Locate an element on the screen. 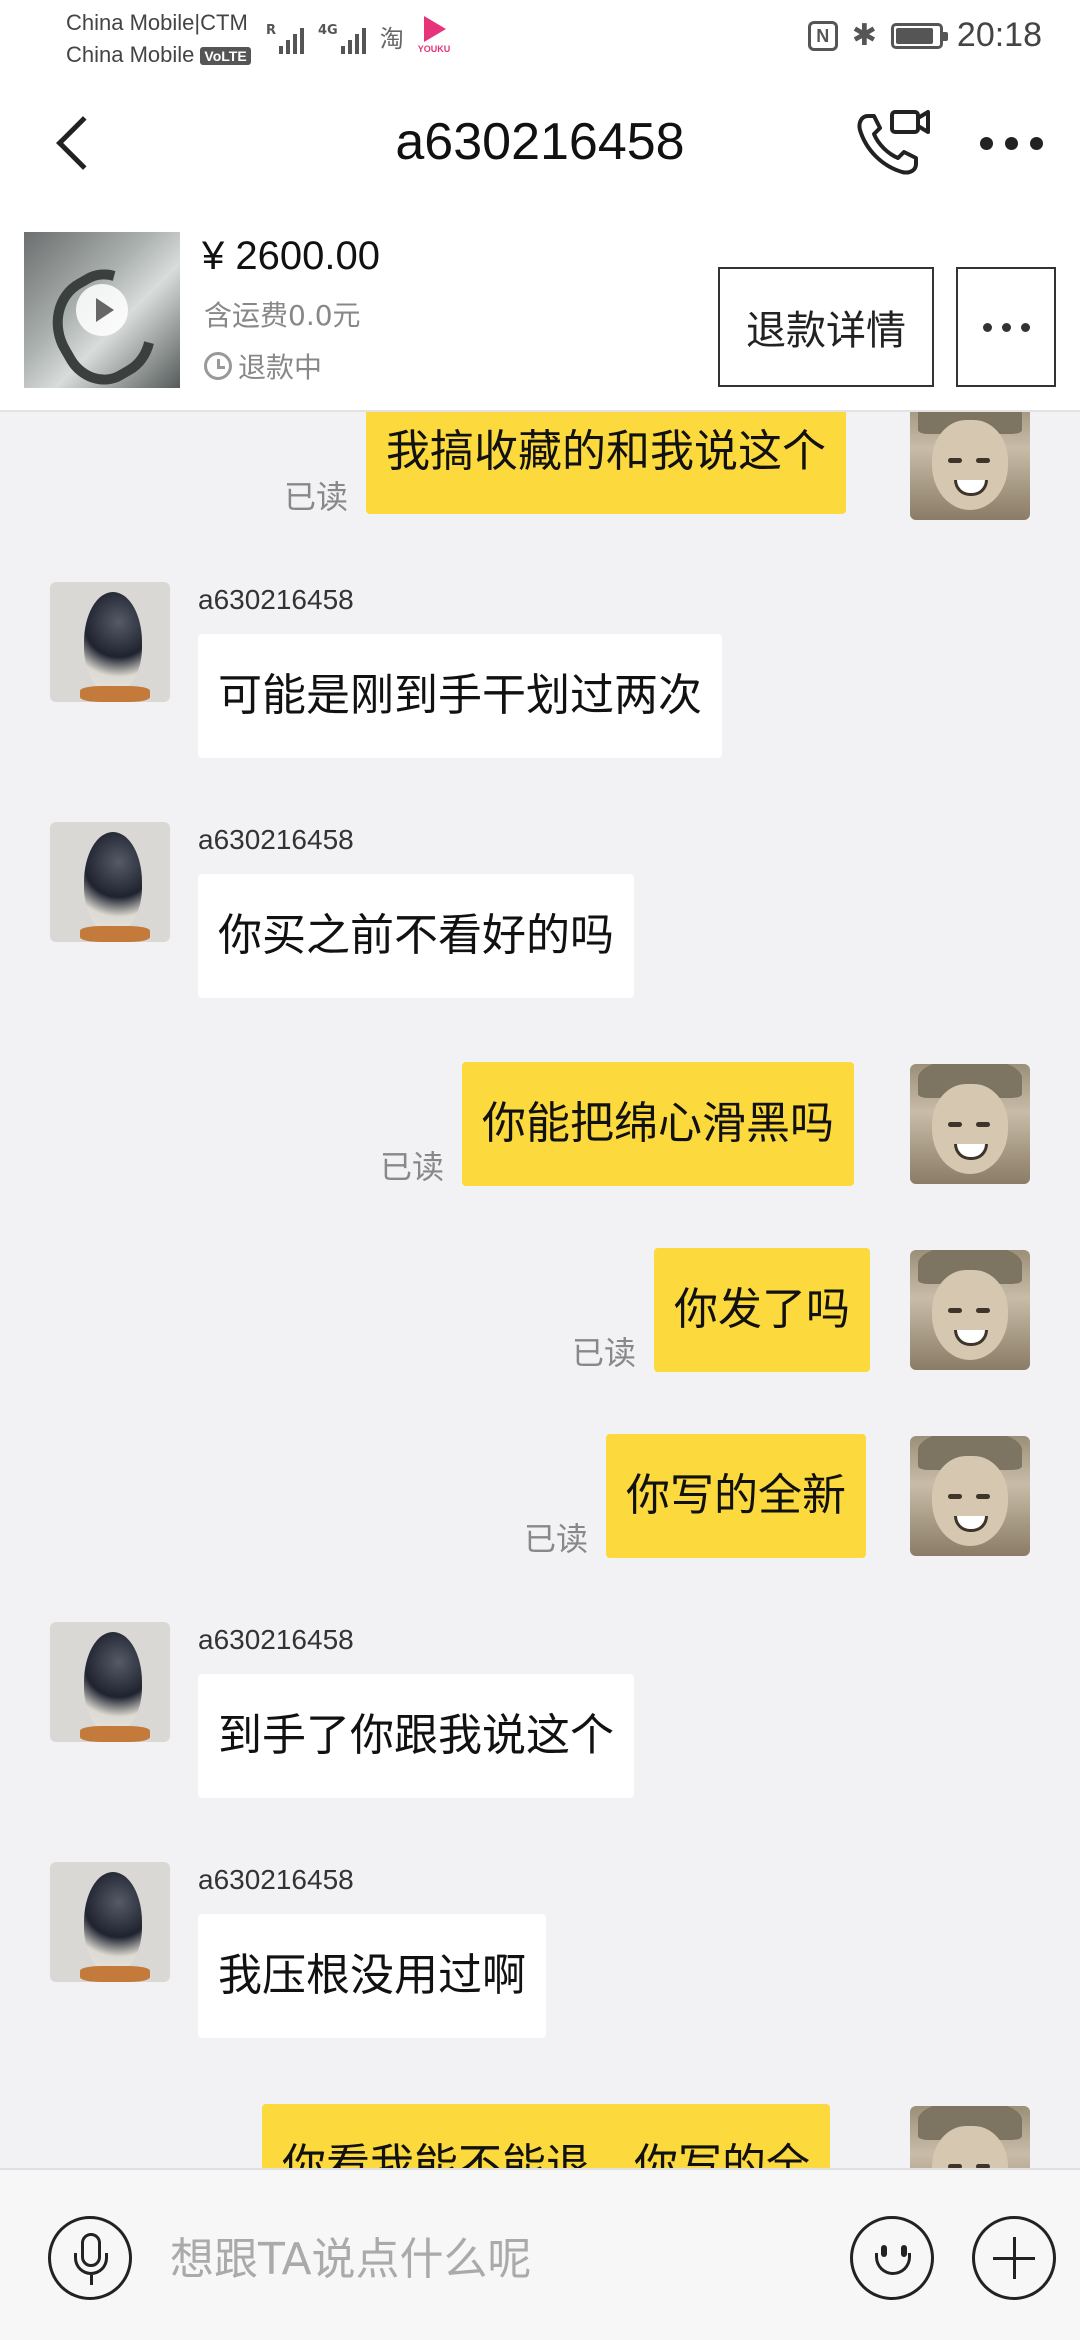  call-button is located at coordinates (890, 142).